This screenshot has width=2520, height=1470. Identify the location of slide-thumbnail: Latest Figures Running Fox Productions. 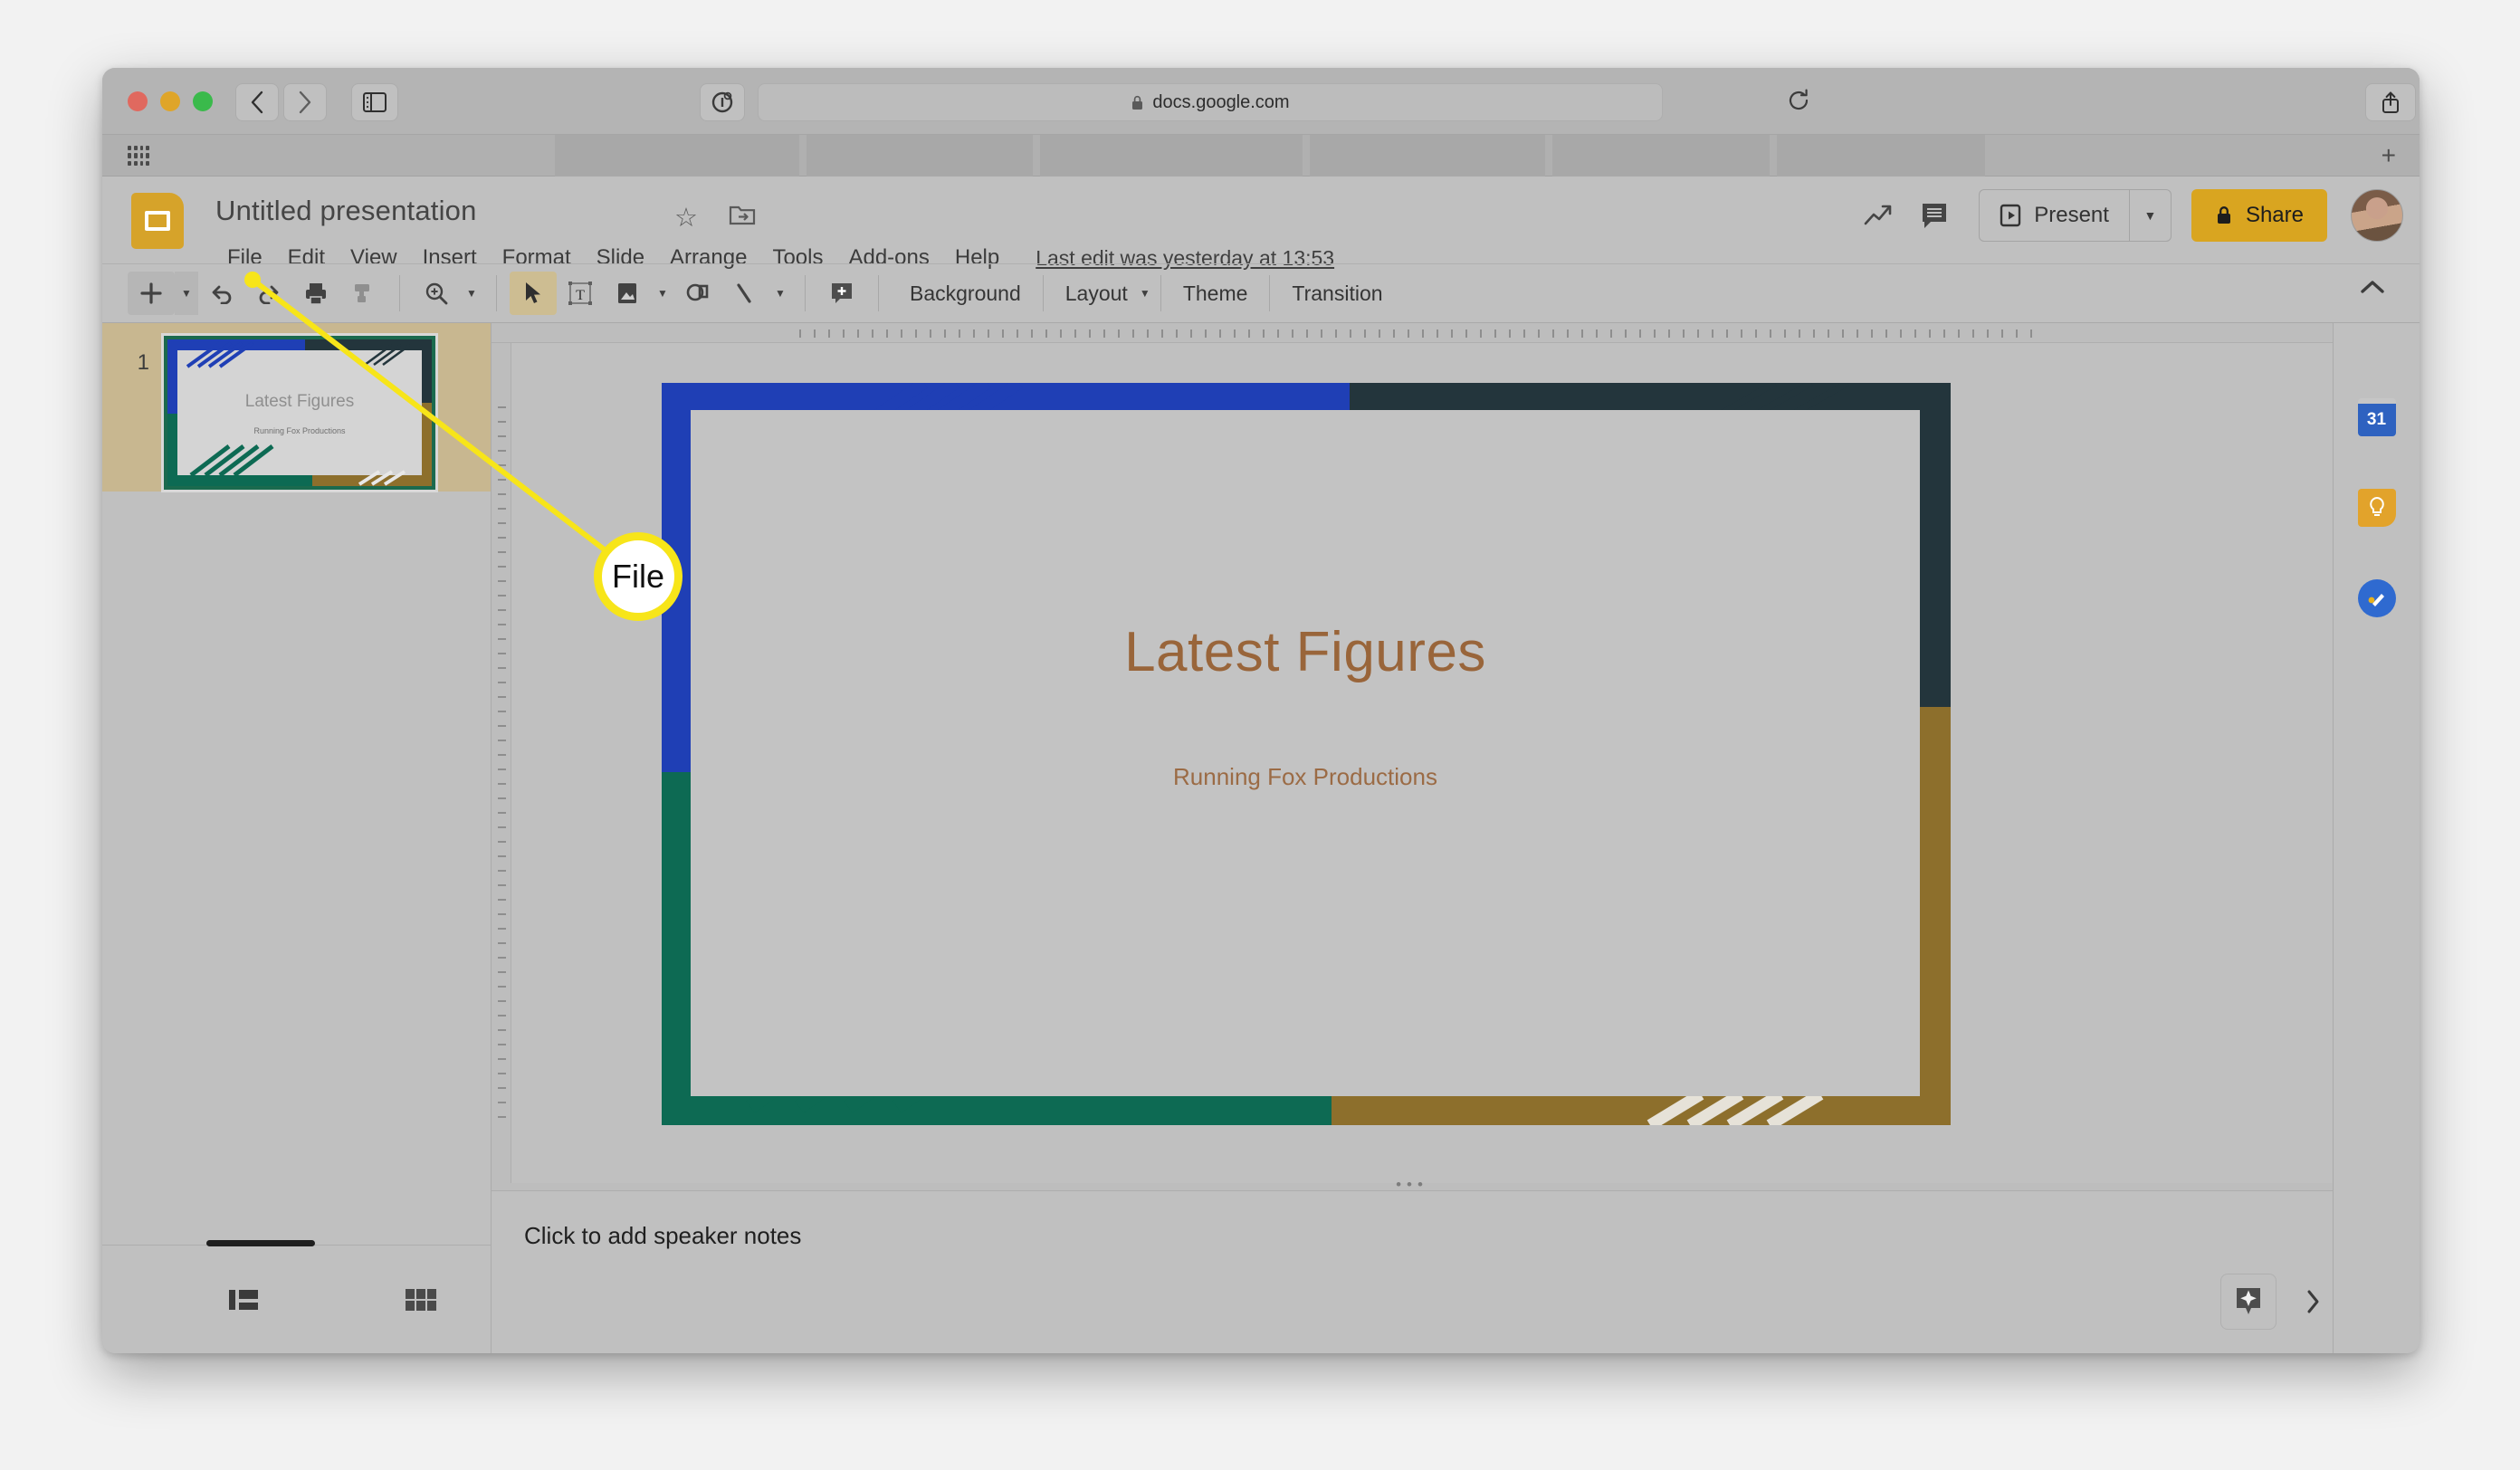
(299, 412).